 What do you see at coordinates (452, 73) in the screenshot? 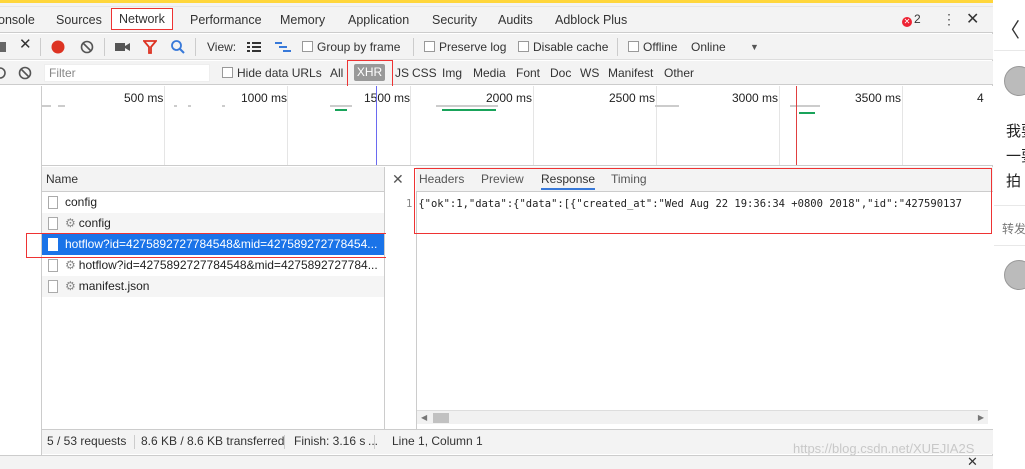
I see `filter-type-img: Img` at bounding box center [452, 73].